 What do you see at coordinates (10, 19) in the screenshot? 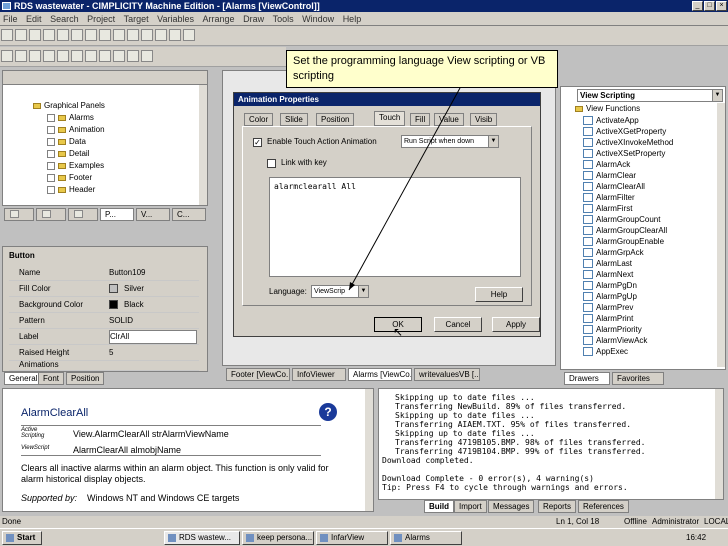
I see `menu-file: File` at bounding box center [10, 19].